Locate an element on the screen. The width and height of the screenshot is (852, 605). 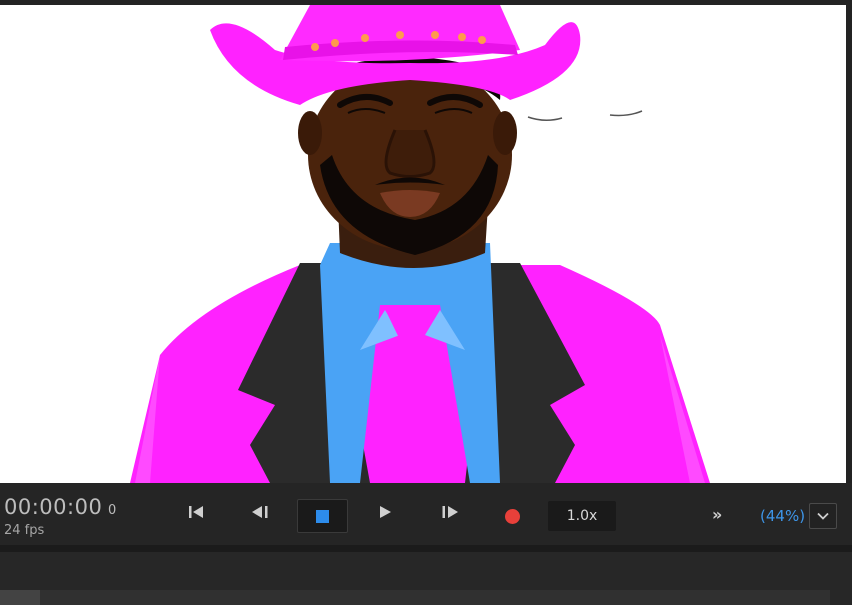
more-controls-button: » is located at coordinates (717, 514).